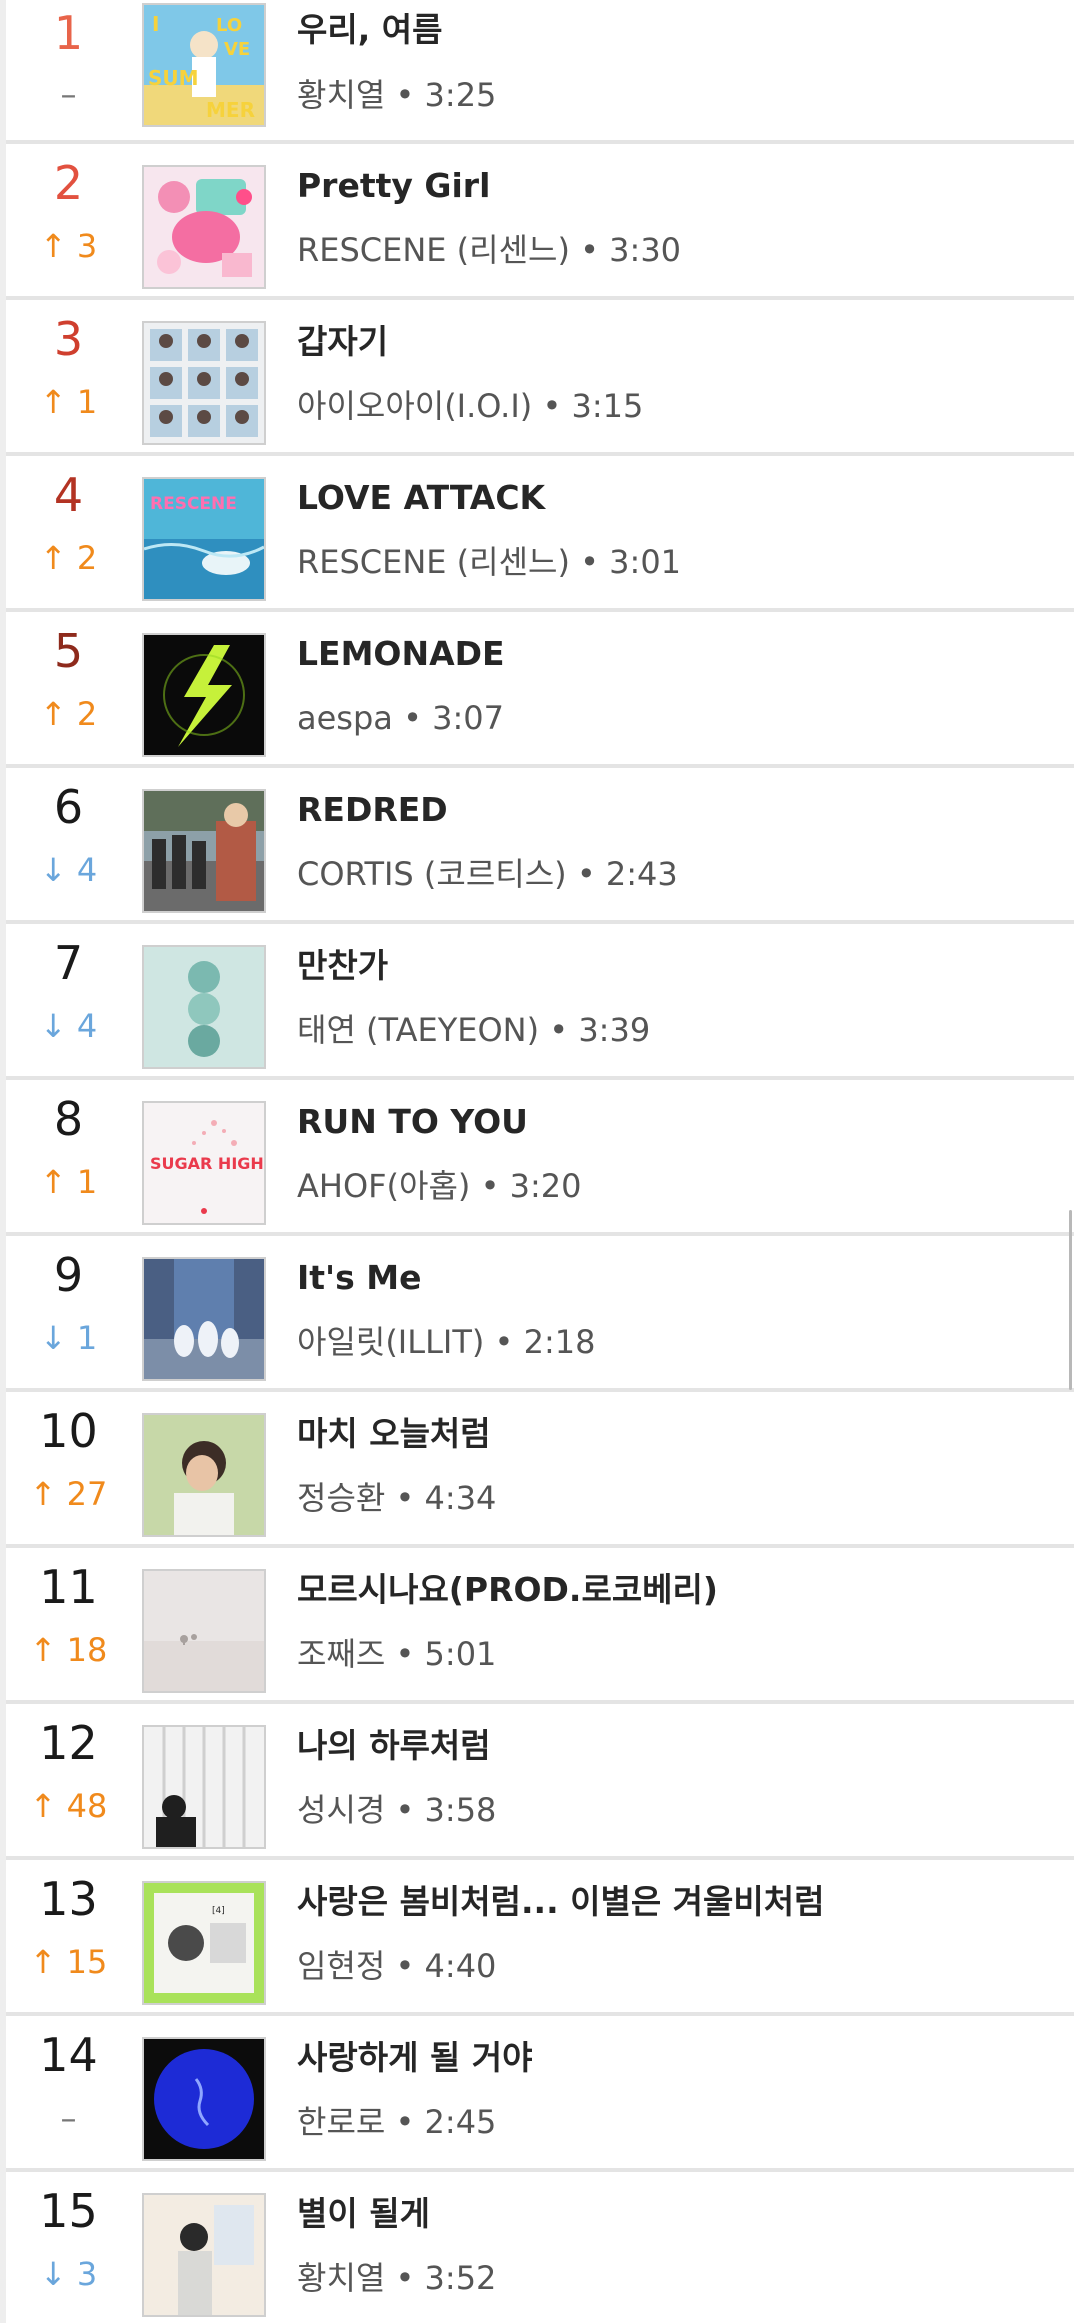 Image resolution: width=1074 pixels, height=2323 pixels. What do you see at coordinates (68, 2247) in the screenshot?
I see `rank-column: 15 ↓ 3` at bounding box center [68, 2247].